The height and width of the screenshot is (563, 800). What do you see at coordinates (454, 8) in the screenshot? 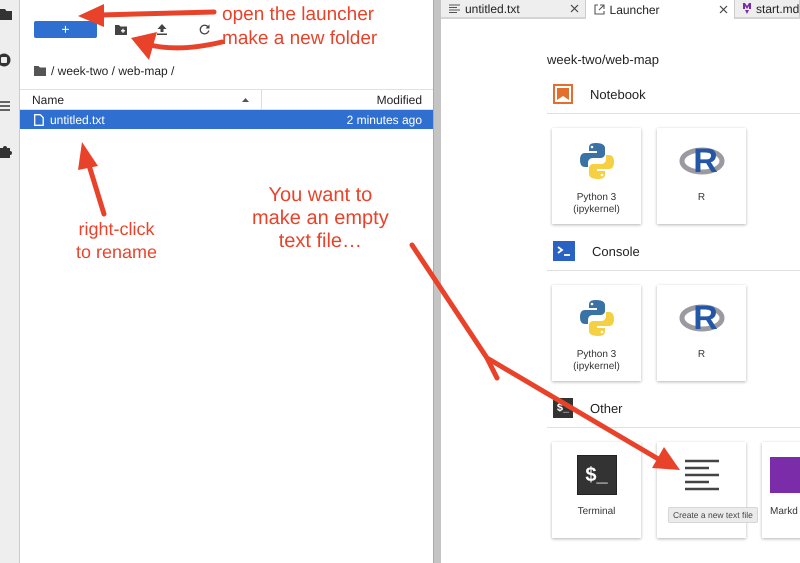
I see `text-lines-icon` at bounding box center [454, 8].